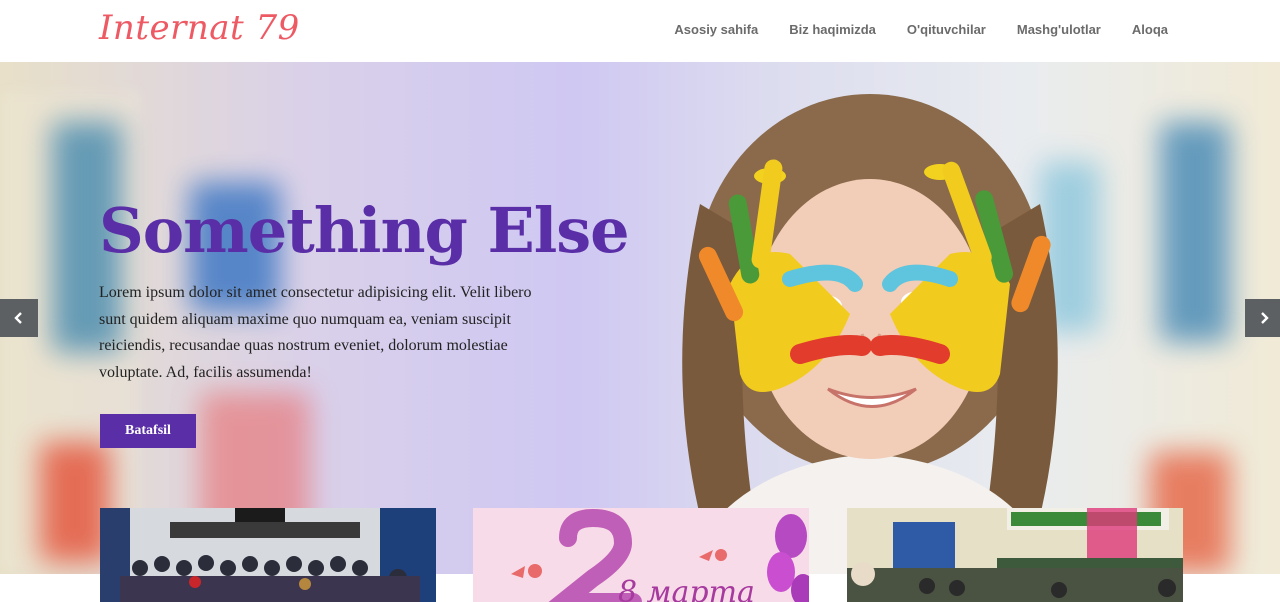  What do you see at coordinates (1195, 232) in the screenshot?
I see `background-blur` at bounding box center [1195, 232].